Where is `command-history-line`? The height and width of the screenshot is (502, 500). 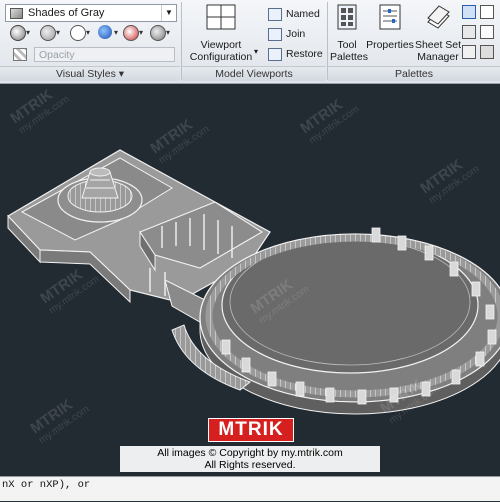
command-history-line is located at coordinates (65, 496).